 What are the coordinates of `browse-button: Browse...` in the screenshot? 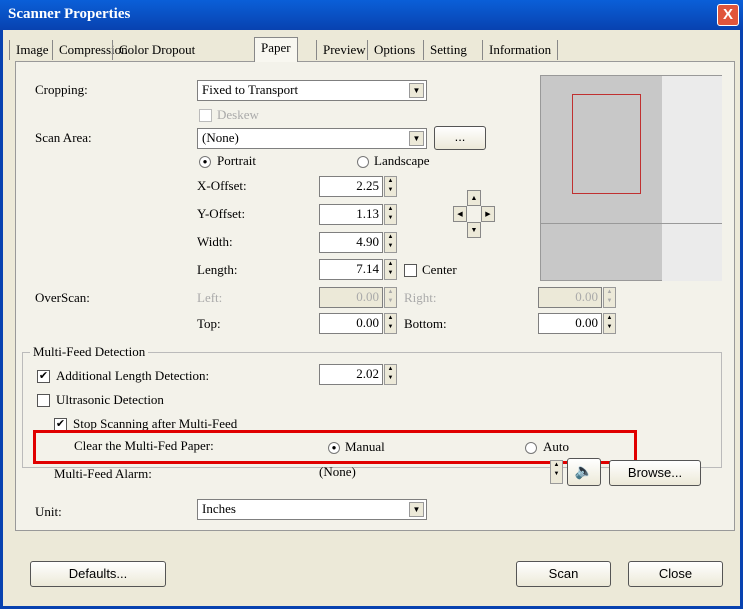 It's located at (655, 473).